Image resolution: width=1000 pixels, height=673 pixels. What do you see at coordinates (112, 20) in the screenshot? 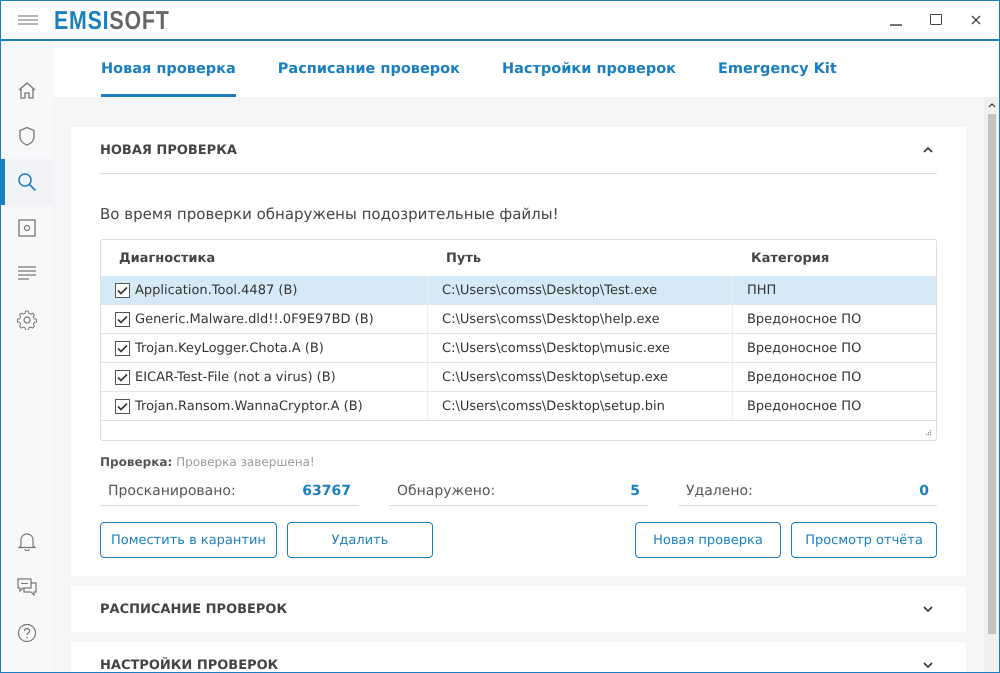
I see `app-logo: EMSISOFT` at bounding box center [112, 20].